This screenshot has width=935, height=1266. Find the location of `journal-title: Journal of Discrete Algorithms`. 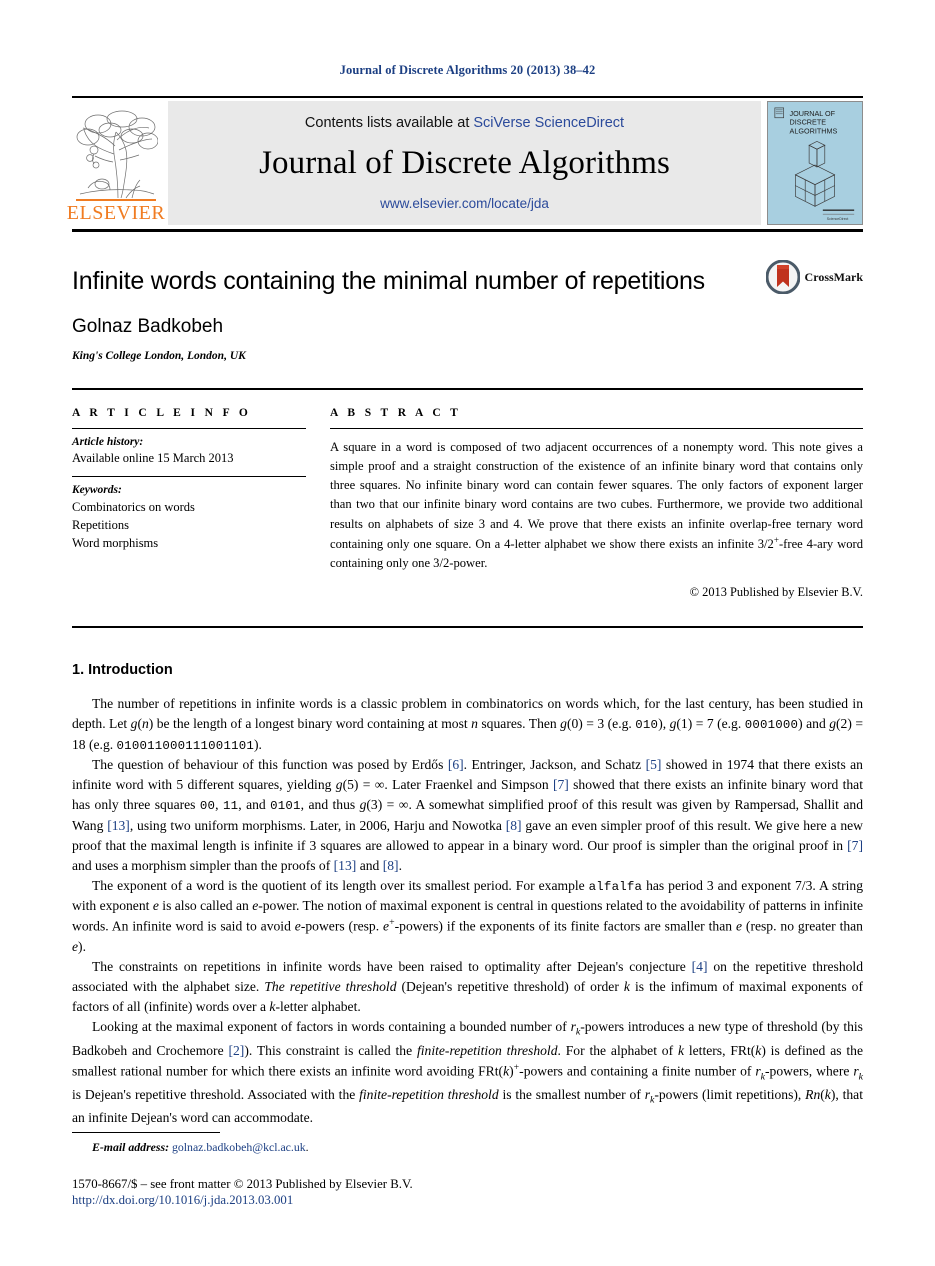

journal-title: Journal of Discrete Algorithms is located at coordinates (464, 163).